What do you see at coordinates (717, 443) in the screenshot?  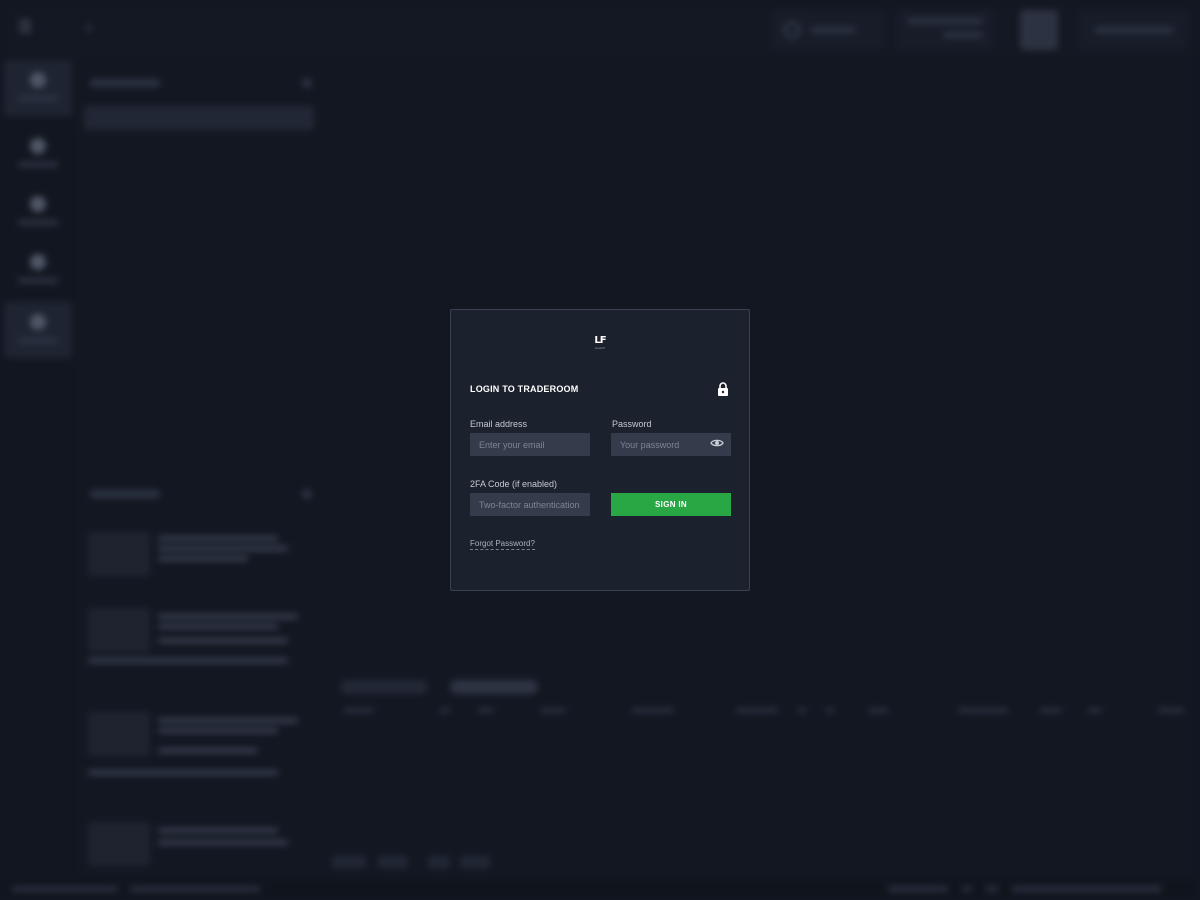 I see `eye-icon` at bounding box center [717, 443].